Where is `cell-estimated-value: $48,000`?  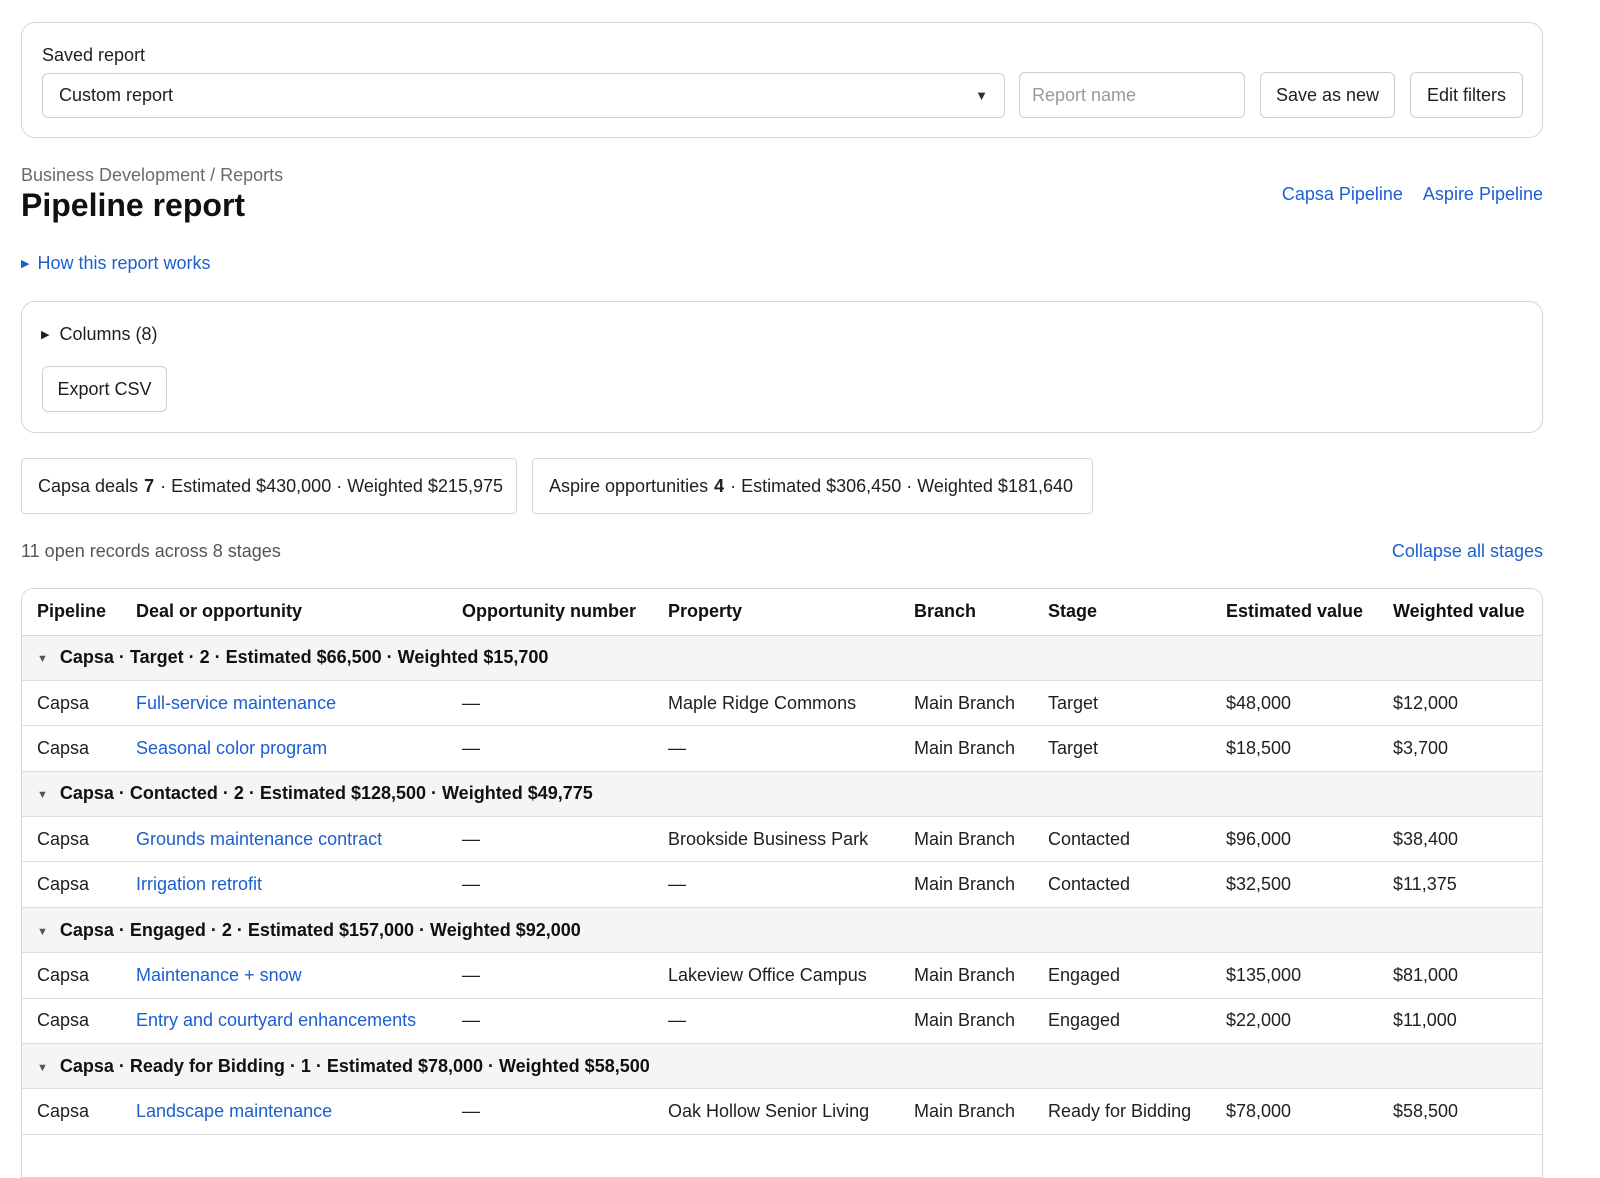
cell-estimated-value: $48,000 is located at coordinates (1294, 703).